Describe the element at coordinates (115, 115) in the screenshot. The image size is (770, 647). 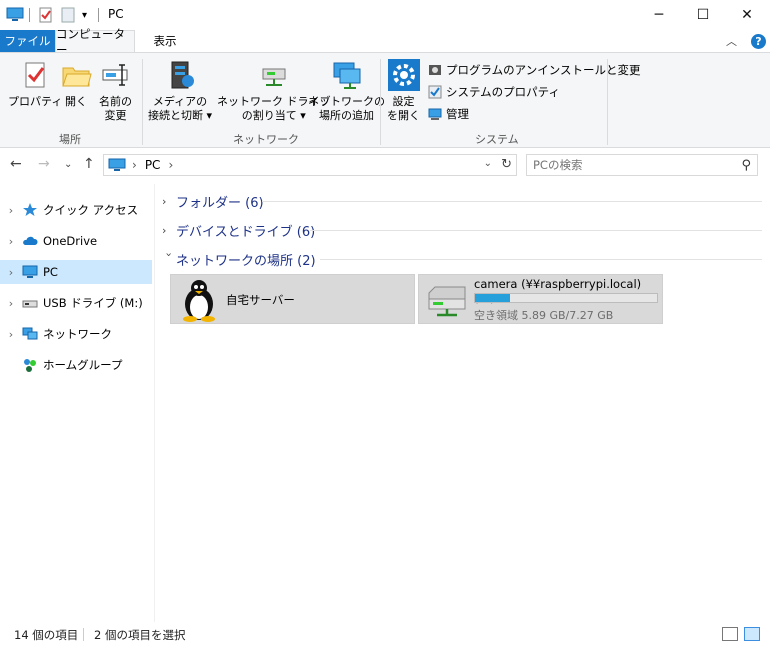
I see `rename-label-2: 変更` at that location.